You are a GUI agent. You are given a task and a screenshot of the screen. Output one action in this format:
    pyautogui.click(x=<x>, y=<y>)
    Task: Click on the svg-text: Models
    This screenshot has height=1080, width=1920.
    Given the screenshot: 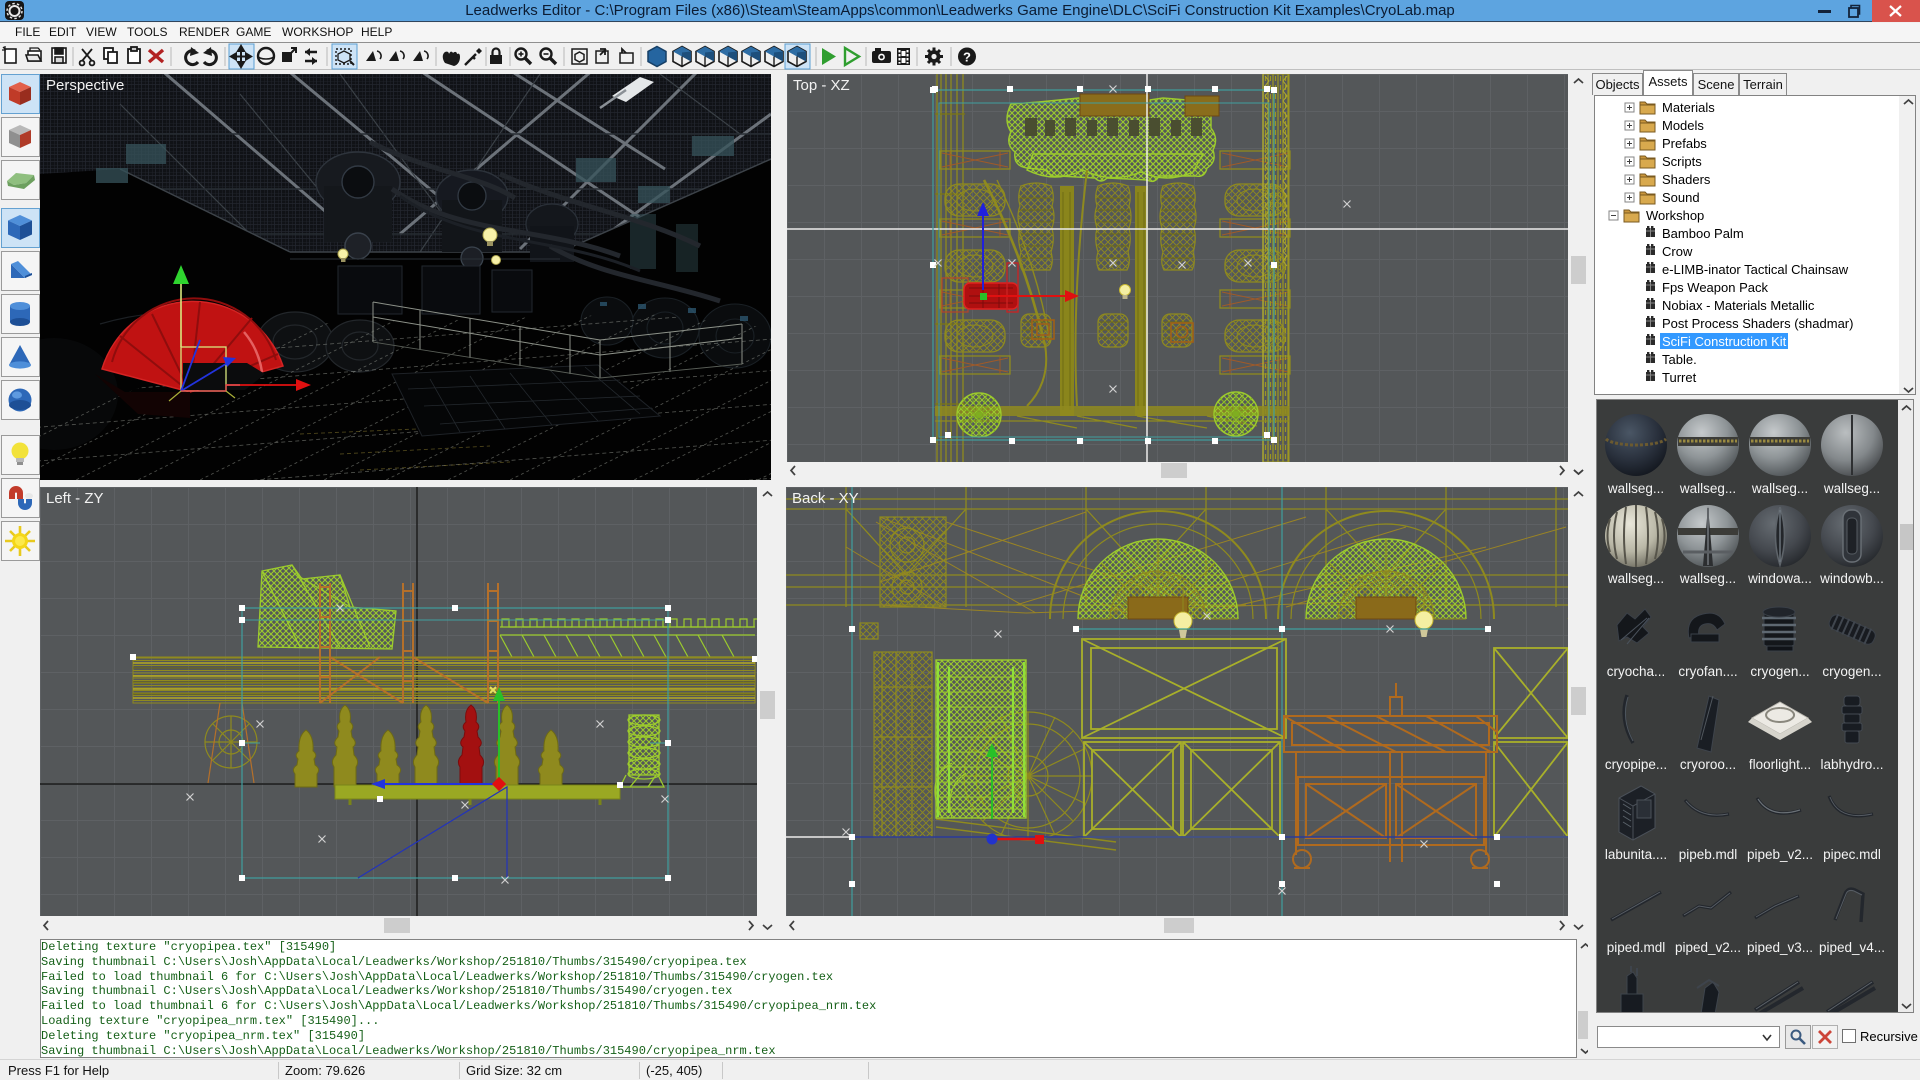 What is the action you would take?
    pyautogui.click(x=1683, y=125)
    